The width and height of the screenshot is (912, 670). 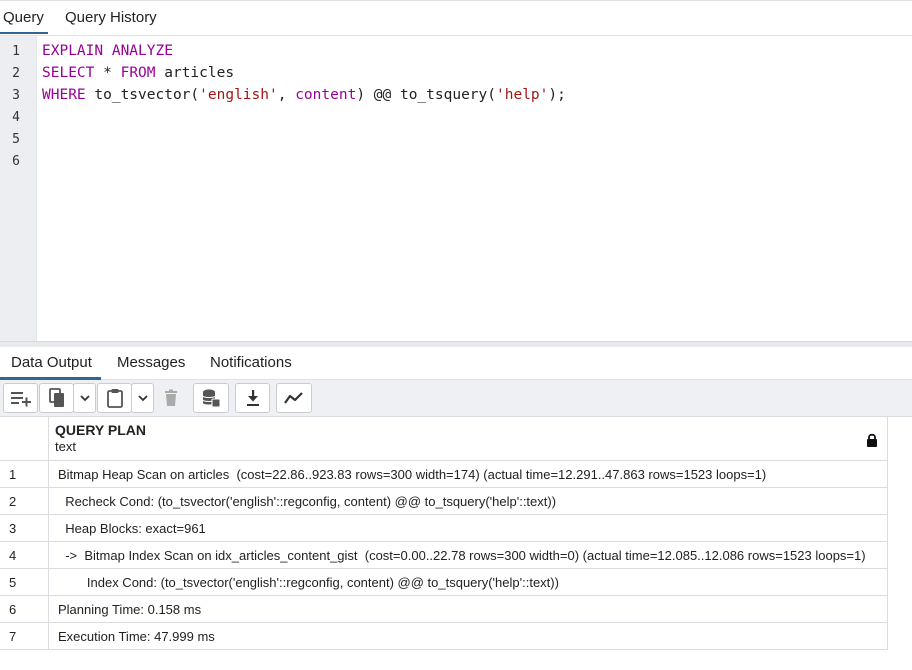 What do you see at coordinates (195, 73) in the screenshot?
I see `sql-text: articles` at bounding box center [195, 73].